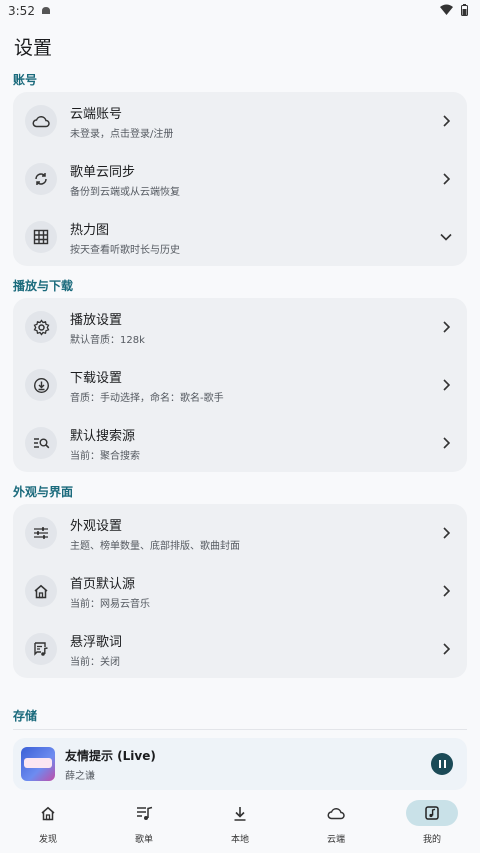  Describe the element at coordinates (46, 11) in the screenshot. I see `android-icon` at that location.